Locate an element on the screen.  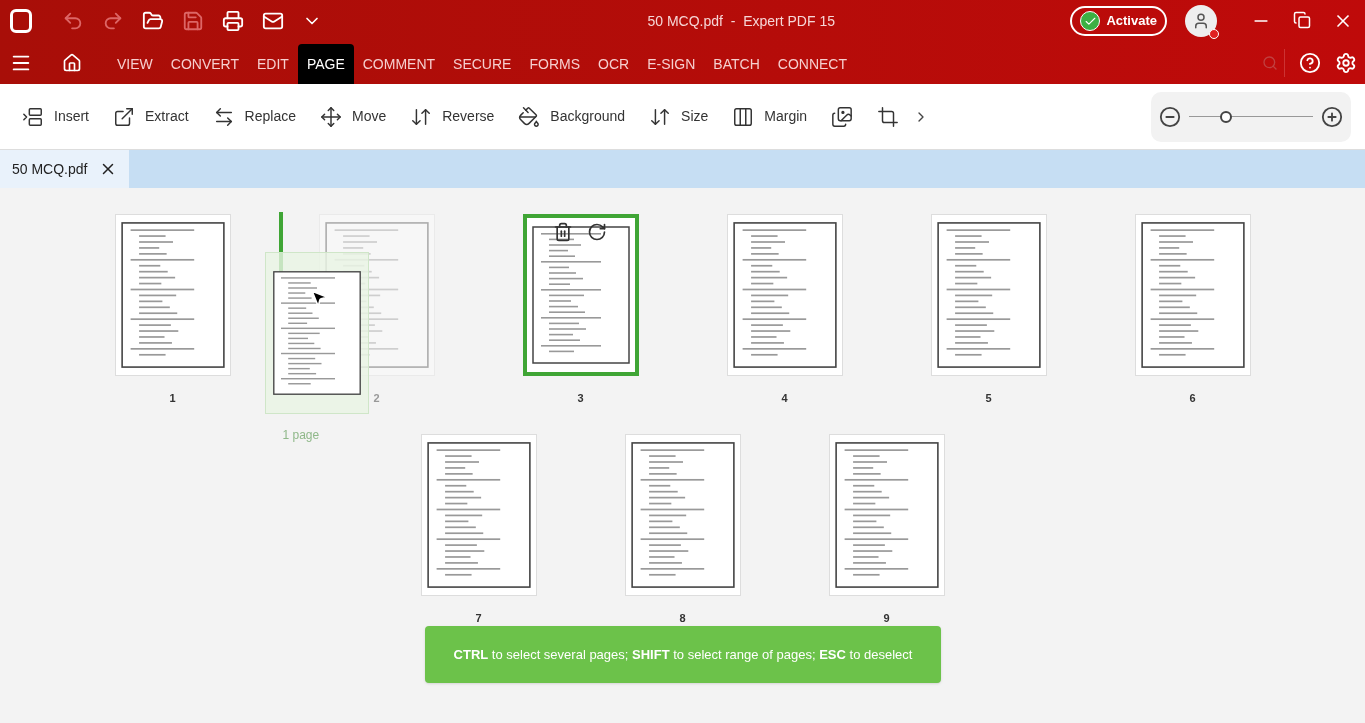
toolbar-button: Size is located at coordinates (679, 116).